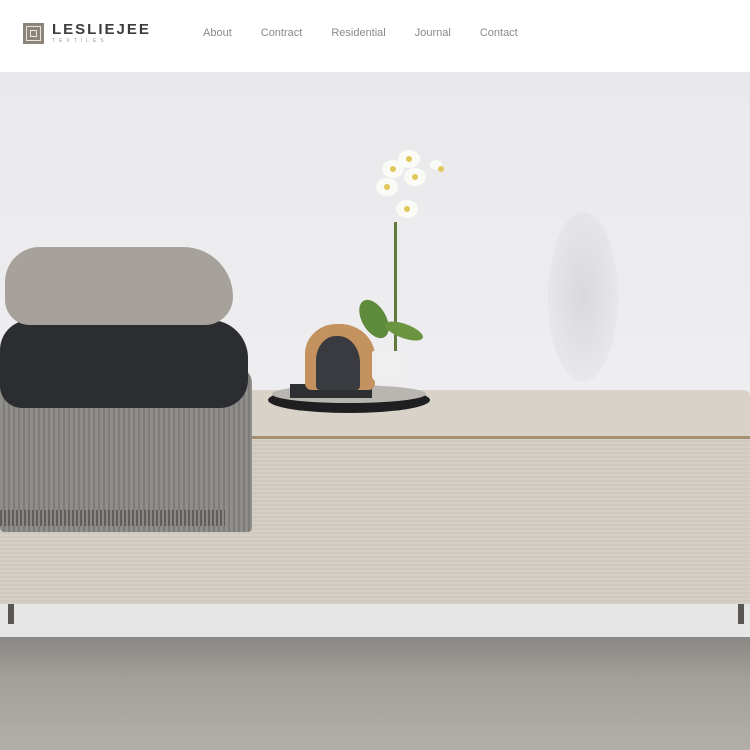 This screenshot has height=750, width=750. What do you see at coordinates (433, 33) in the screenshot?
I see `nav-item-journal: Journal` at bounding box center [433, 33].